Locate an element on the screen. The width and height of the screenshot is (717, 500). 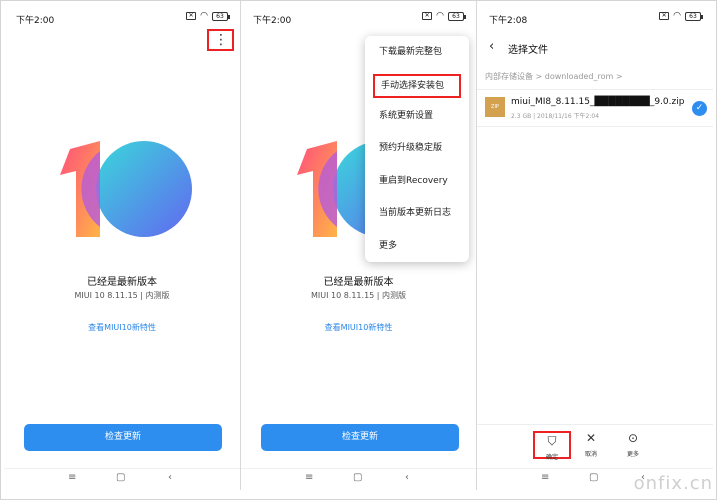
cancel-button: ✕ 取消 is located at coordinates (591, 444).